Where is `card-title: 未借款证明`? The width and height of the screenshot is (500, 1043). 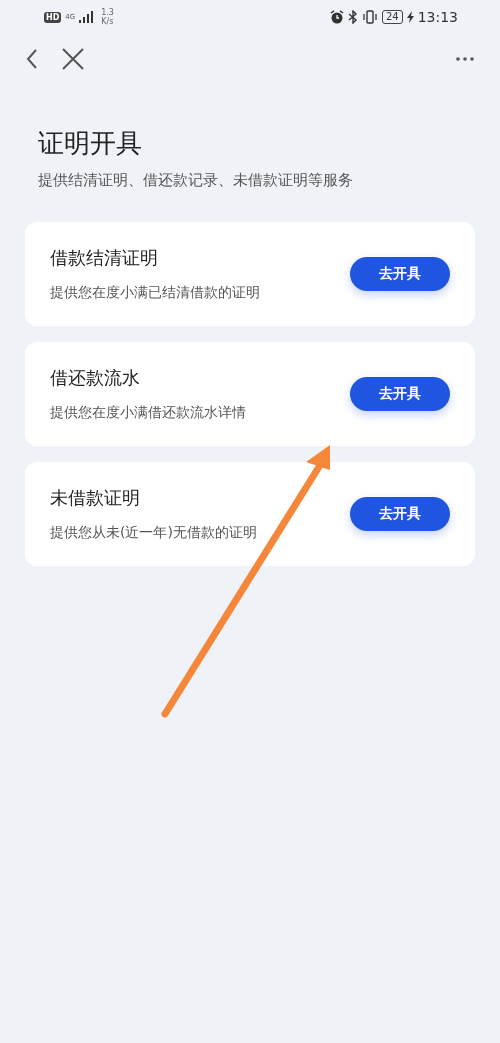
card-title: 未借款证明 is located at coordinates (95, 498).